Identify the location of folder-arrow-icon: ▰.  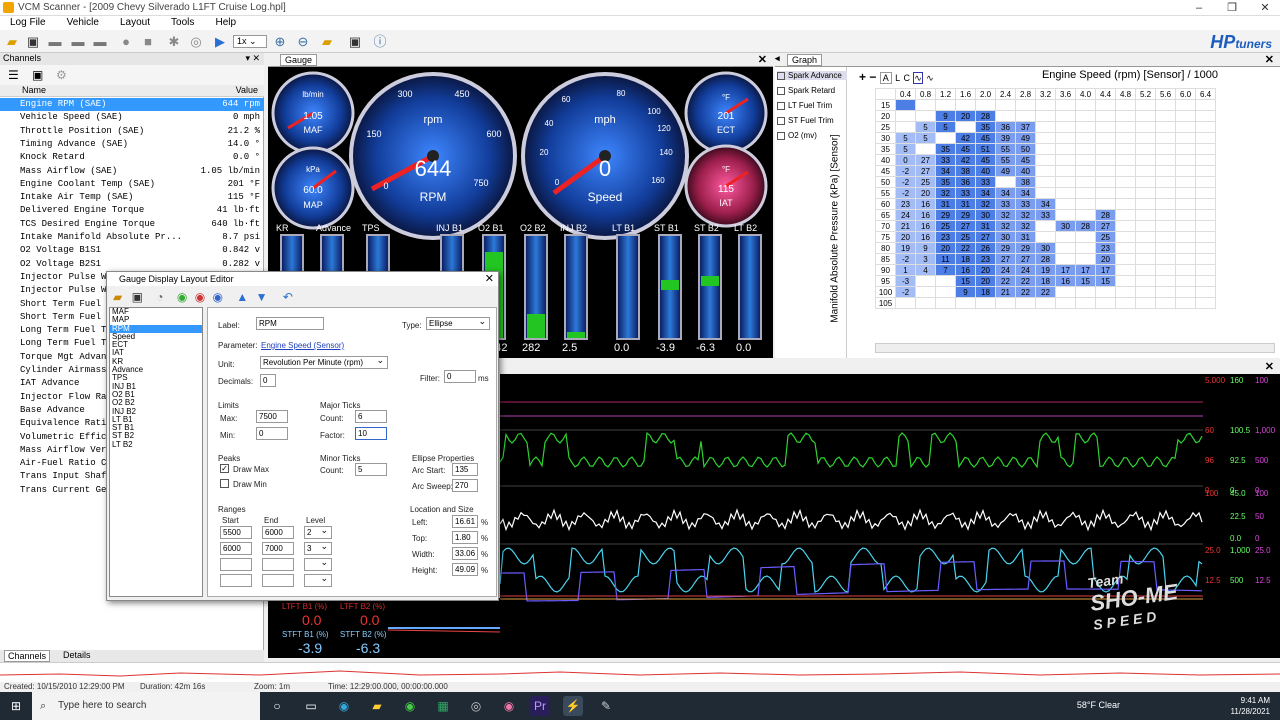
(327, 41).